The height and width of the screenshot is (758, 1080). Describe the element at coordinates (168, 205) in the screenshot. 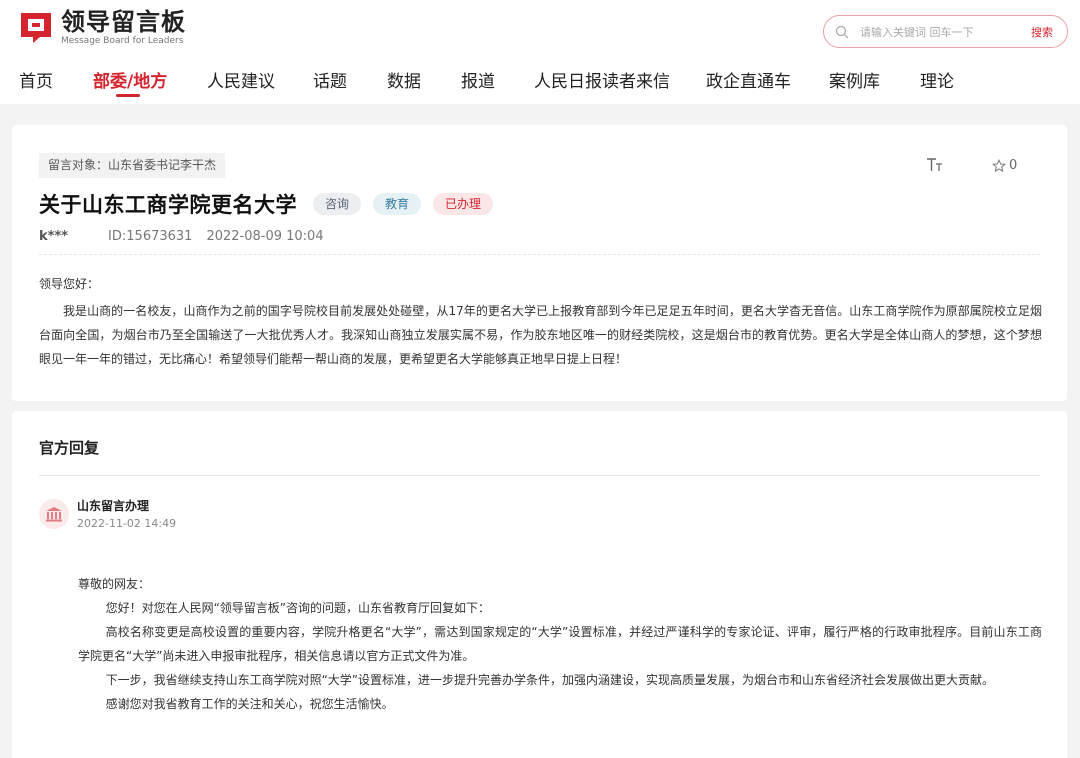

I see `message-title: 关于山东工商学院更名大学` at that location.